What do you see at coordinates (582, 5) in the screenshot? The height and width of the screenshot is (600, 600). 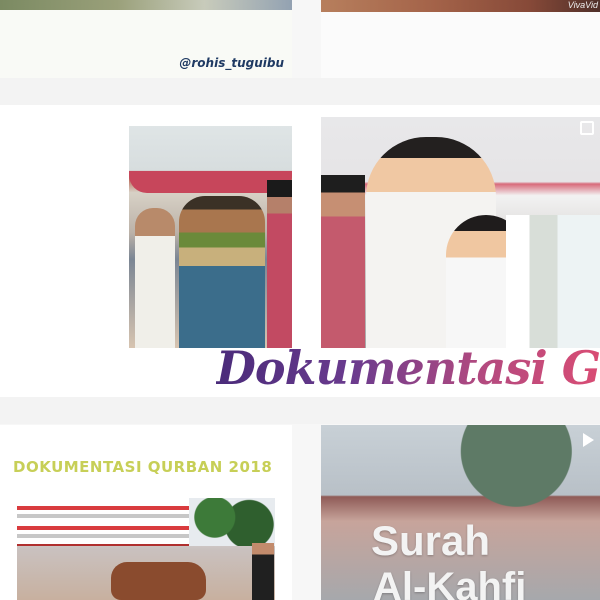 I see `video-watermark: VivaVid` at bounding box center [582, 5].